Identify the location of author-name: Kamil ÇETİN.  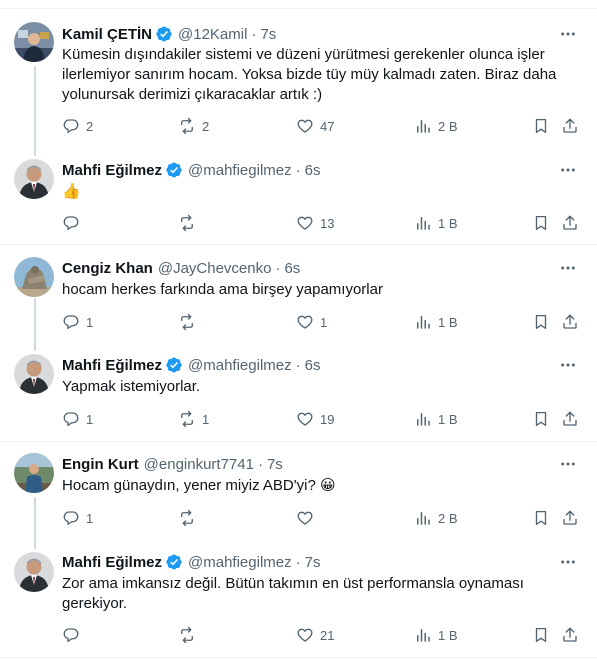
(107, 34).